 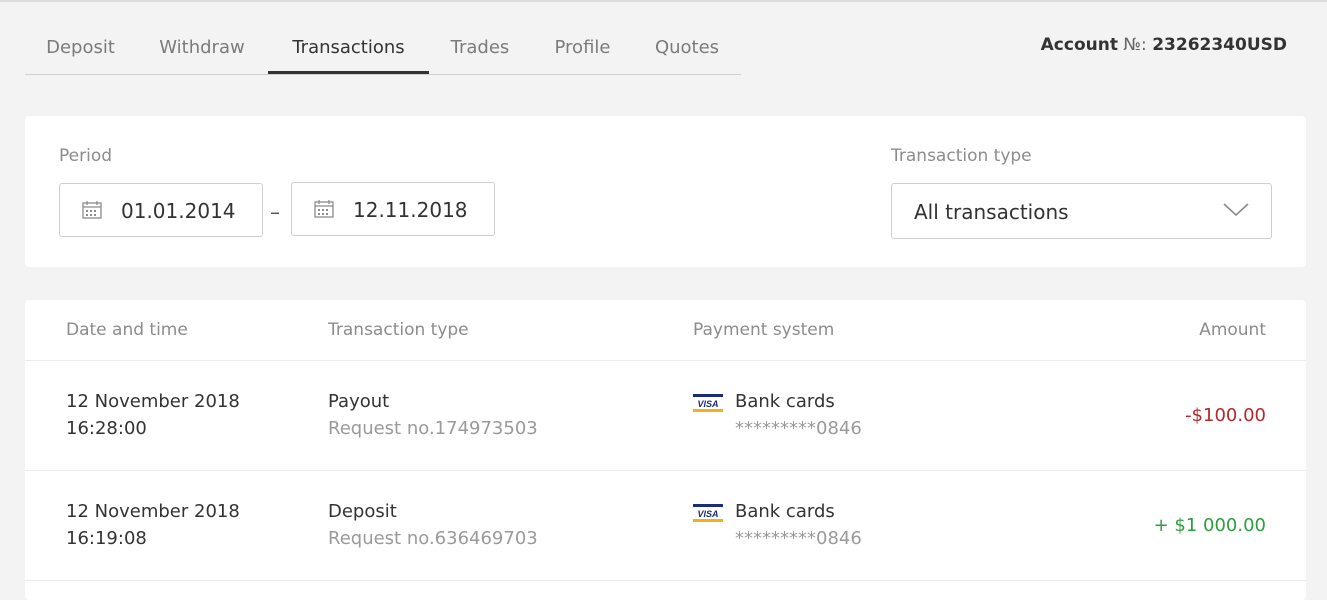 I want to click on tab-profile: Profile, so click(x=582, y=49).